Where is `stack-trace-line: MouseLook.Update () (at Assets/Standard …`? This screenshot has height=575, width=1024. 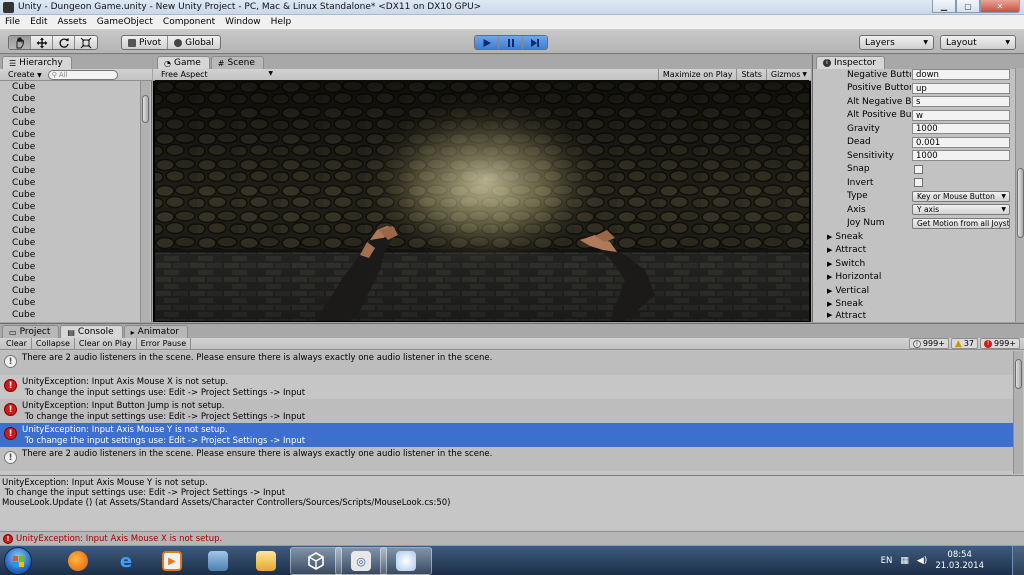
stack-trace-line: MouseLook.Update () (at Assets/Standard … is located at coordinates (513, 503).